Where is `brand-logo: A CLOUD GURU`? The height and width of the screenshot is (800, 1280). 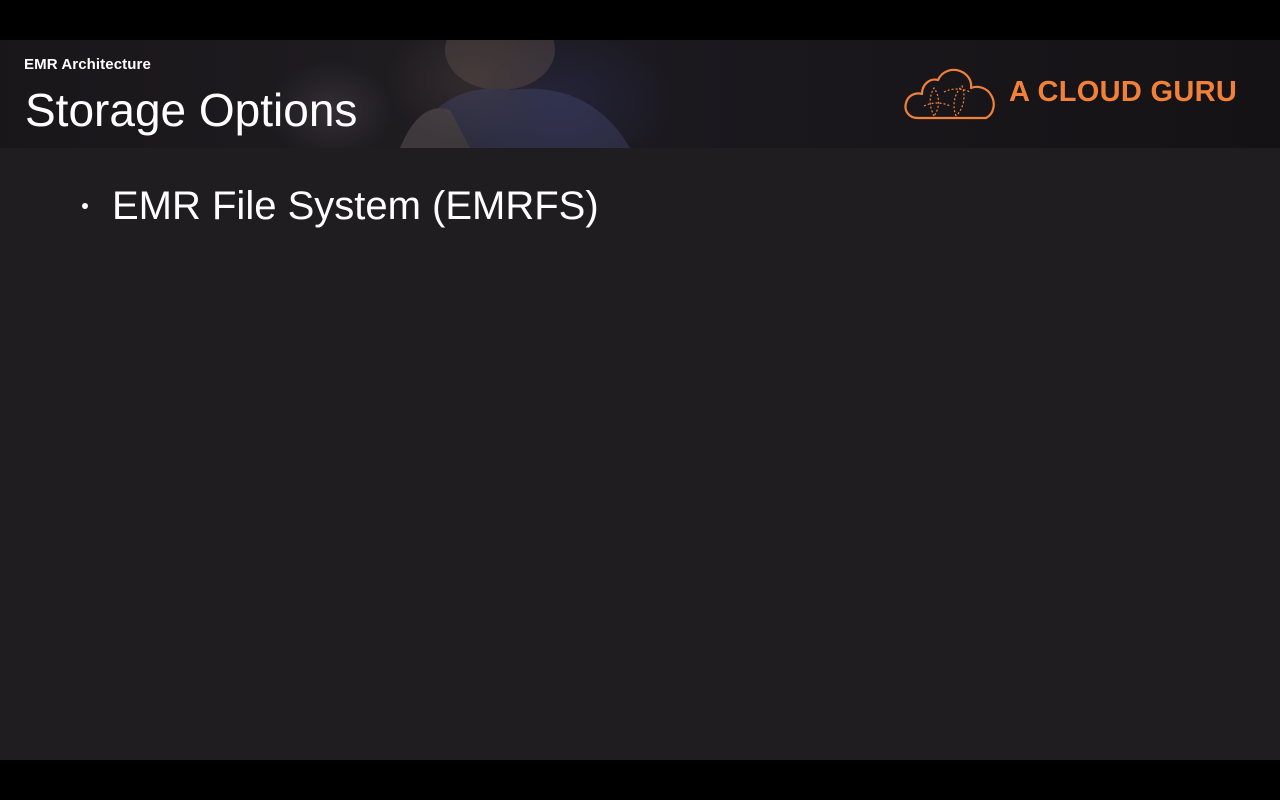 brand-logo: A CLOUD GURU is located at coordinates (1074, 94).